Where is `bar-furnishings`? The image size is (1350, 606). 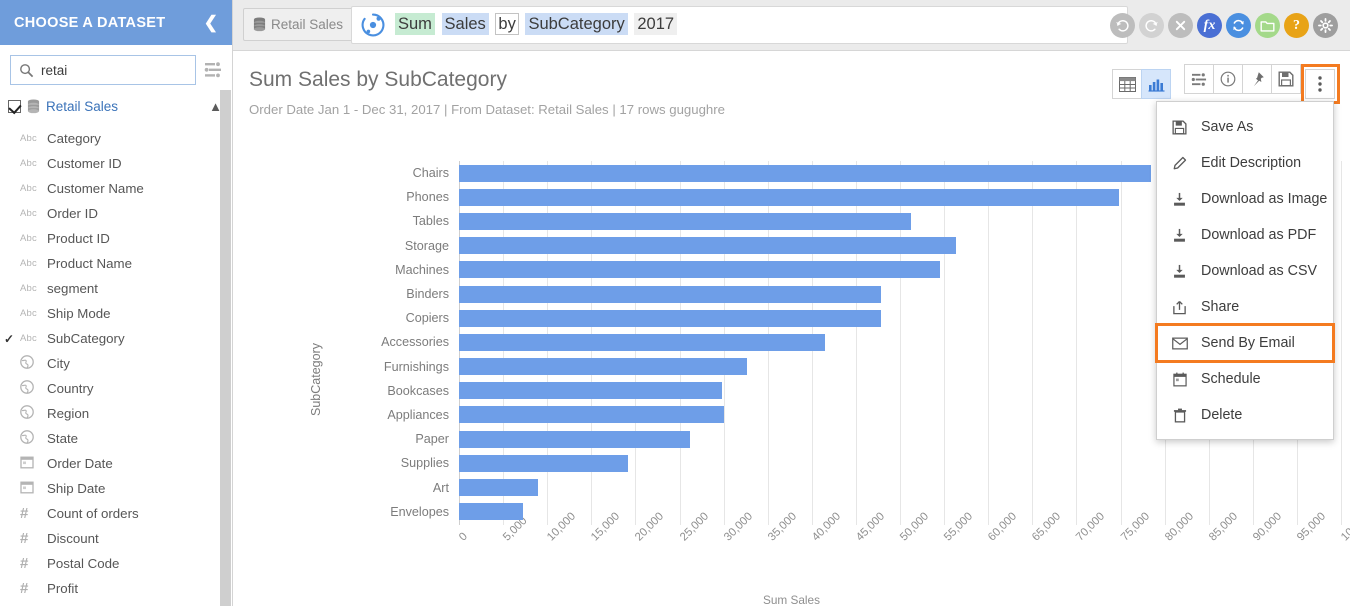 bar-furnishings is located at coordinates (603, 367).